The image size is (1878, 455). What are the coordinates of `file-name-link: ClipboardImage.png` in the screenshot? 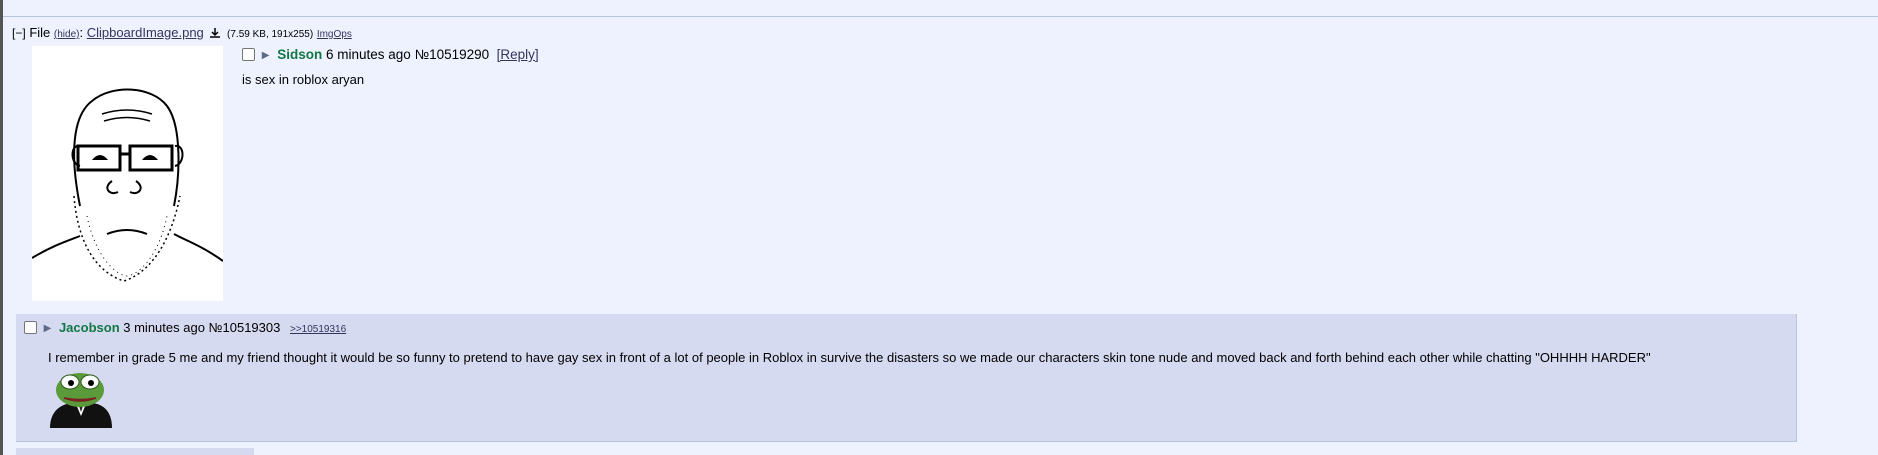 It's located at (145, 32).